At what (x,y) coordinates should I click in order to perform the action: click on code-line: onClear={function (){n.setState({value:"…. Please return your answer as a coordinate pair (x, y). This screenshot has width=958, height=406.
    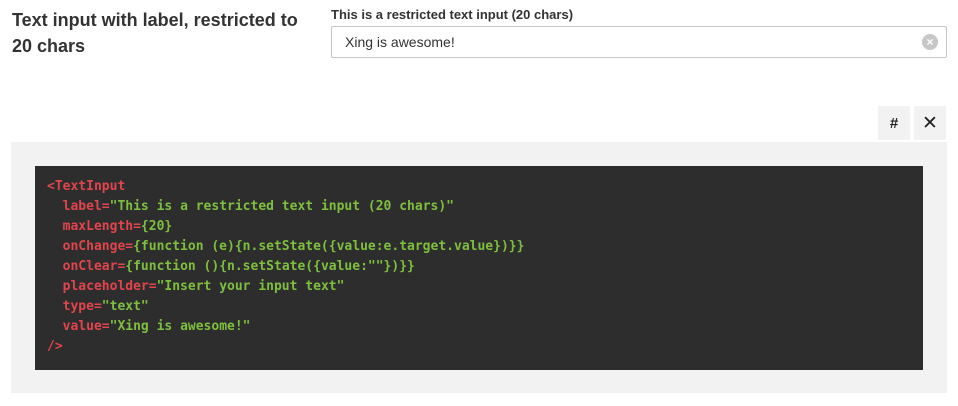
    Looking at the image, I should click on (479, 267).